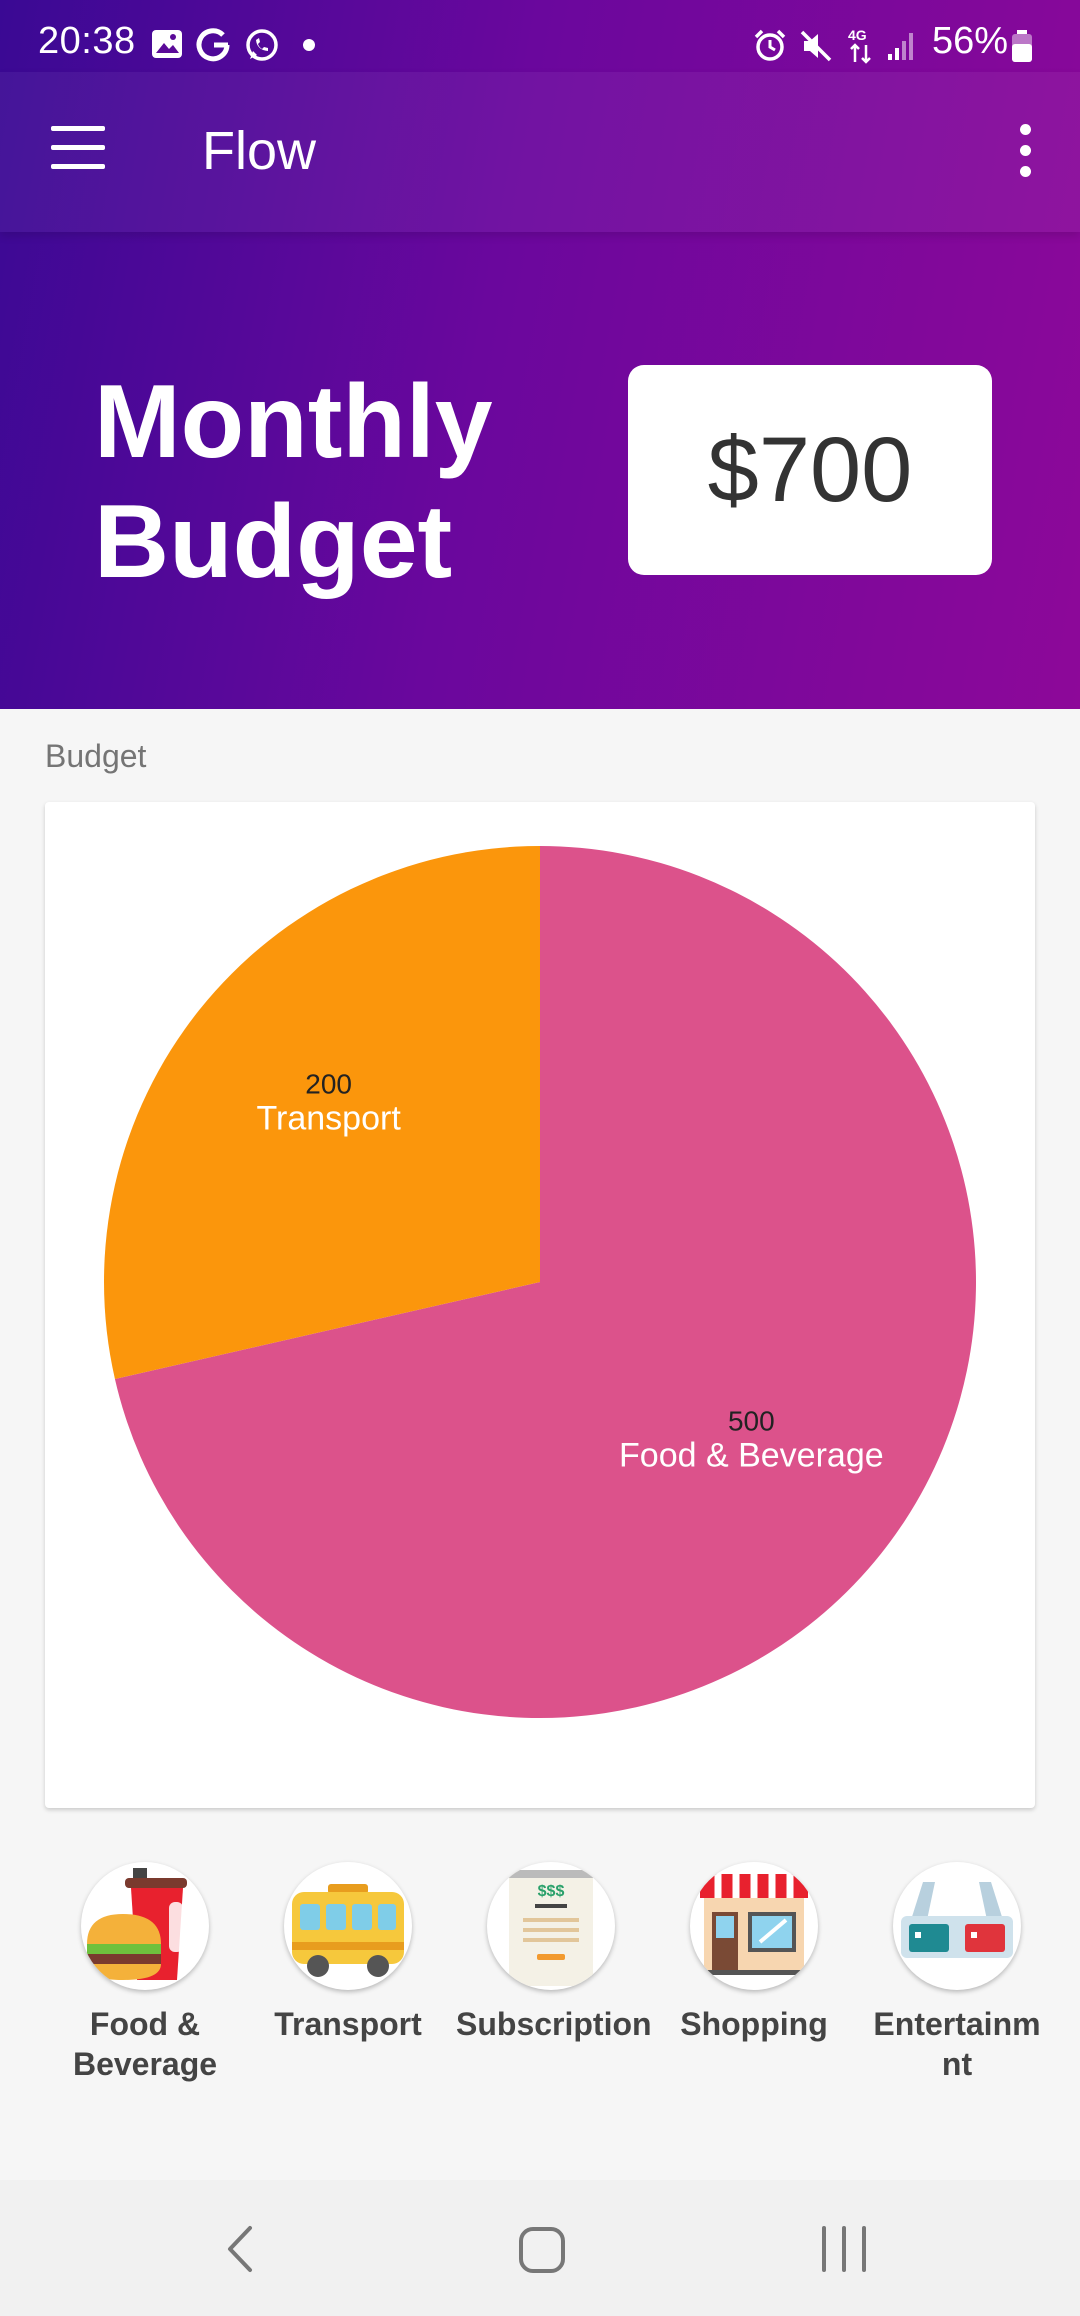 Image resolution: width=1080 pixels, height=2316 pixels. I want to click on category-subscription: $$$ Subscription, so click(554, 1953).